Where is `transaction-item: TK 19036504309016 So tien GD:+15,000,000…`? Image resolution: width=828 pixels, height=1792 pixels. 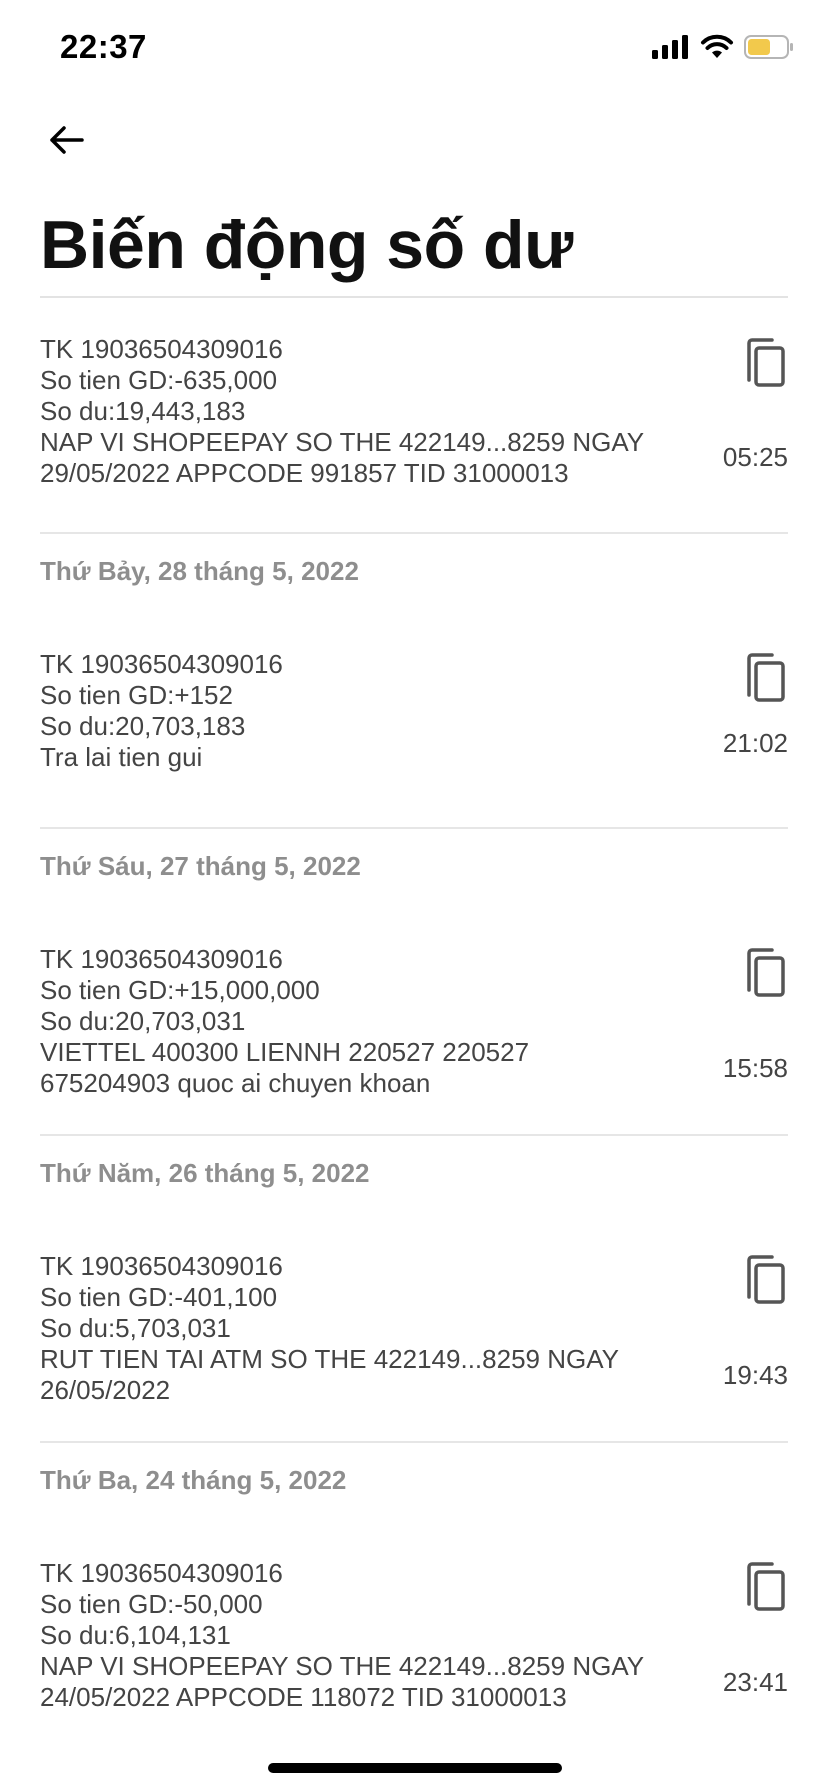 transaction-item: TK 19036504309016 So tien GD:+15,000,000… is located at coordinates (414, 1019).